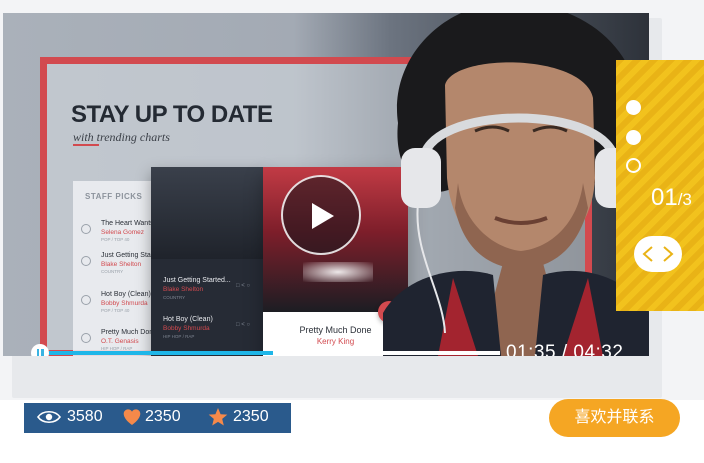  I want to click on slide-divider, so click(86, 145).